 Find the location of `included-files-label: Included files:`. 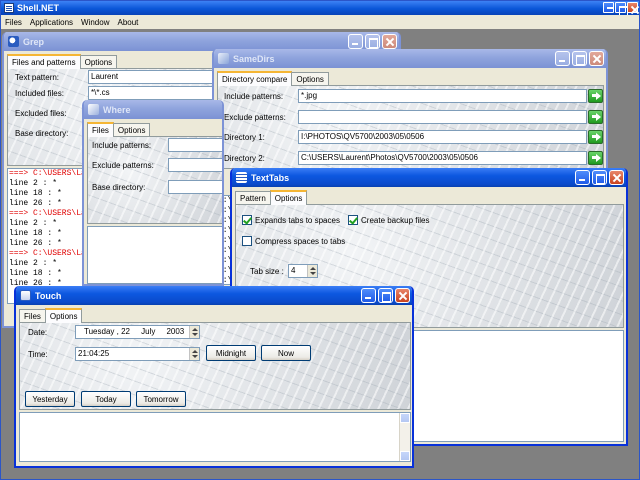

included-files-label: Included files: is located at coordinates (39, 93).